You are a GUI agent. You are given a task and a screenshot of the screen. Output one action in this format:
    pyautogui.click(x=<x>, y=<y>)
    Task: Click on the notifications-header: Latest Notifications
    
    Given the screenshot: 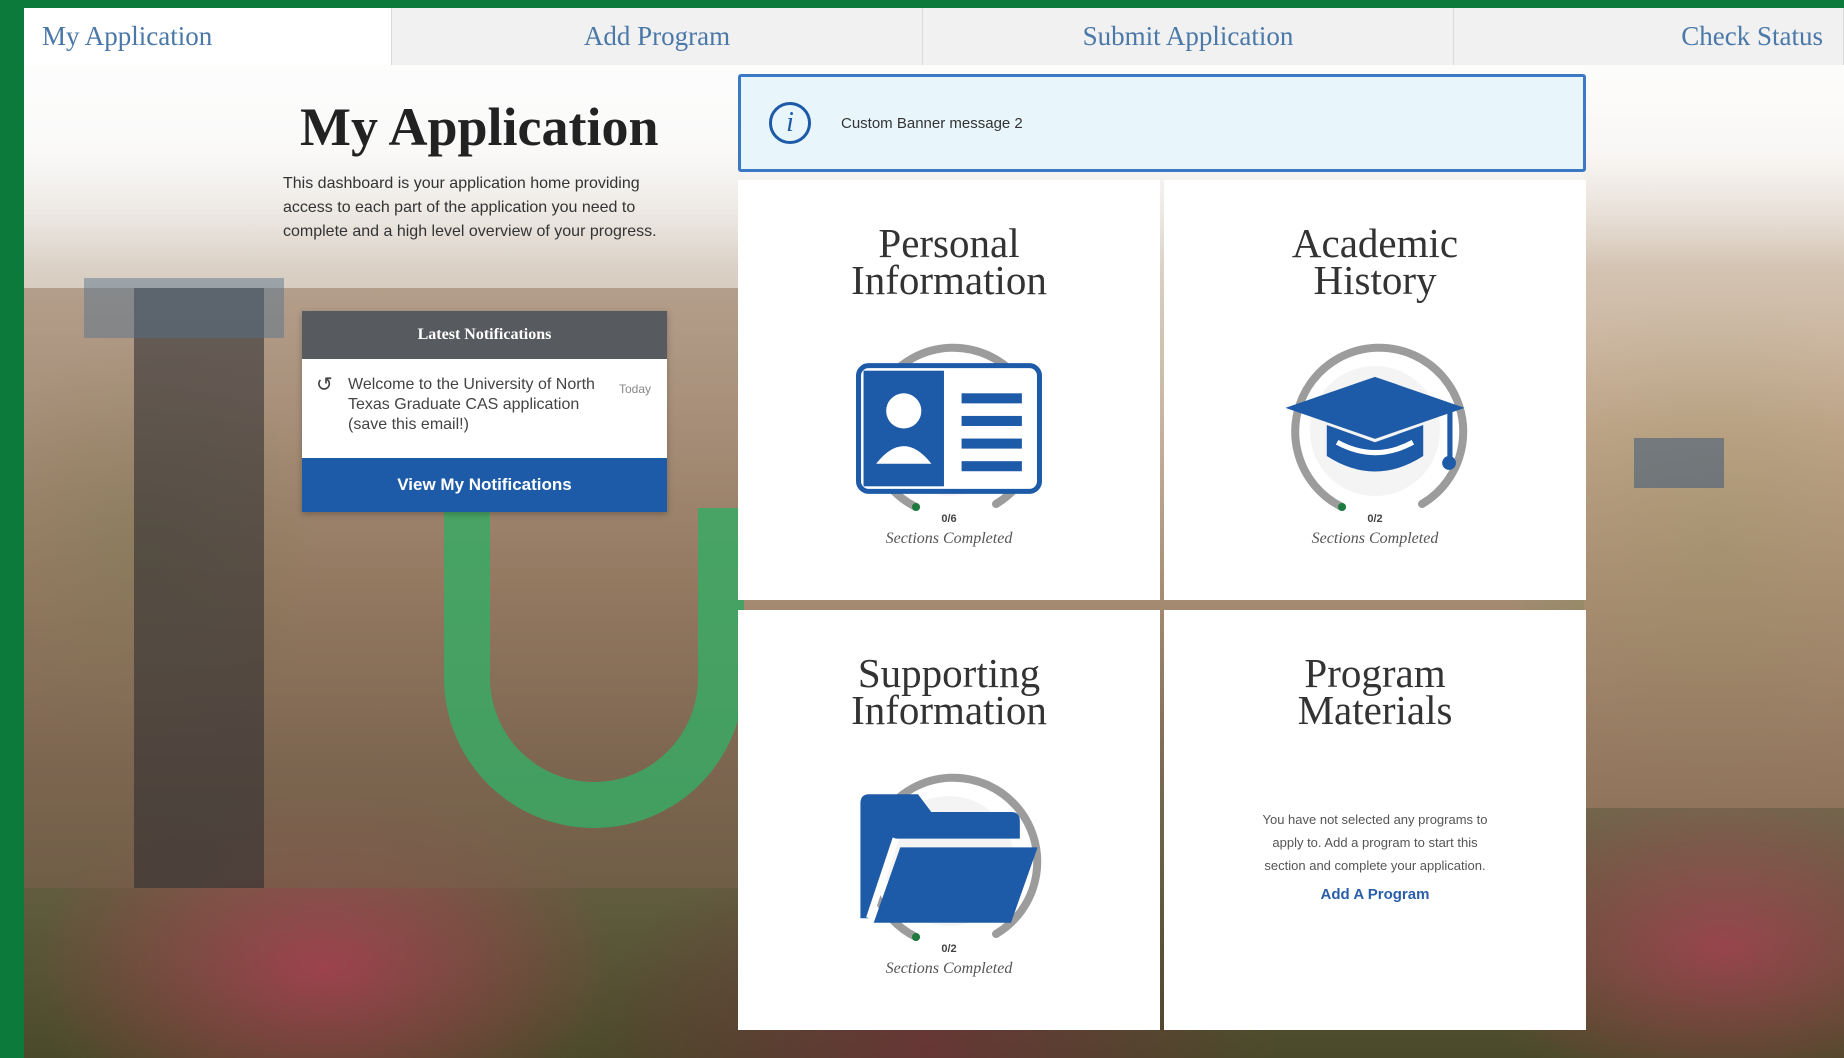 What is the action you would take?
    pyautogui.click(x=484, y=335)
    